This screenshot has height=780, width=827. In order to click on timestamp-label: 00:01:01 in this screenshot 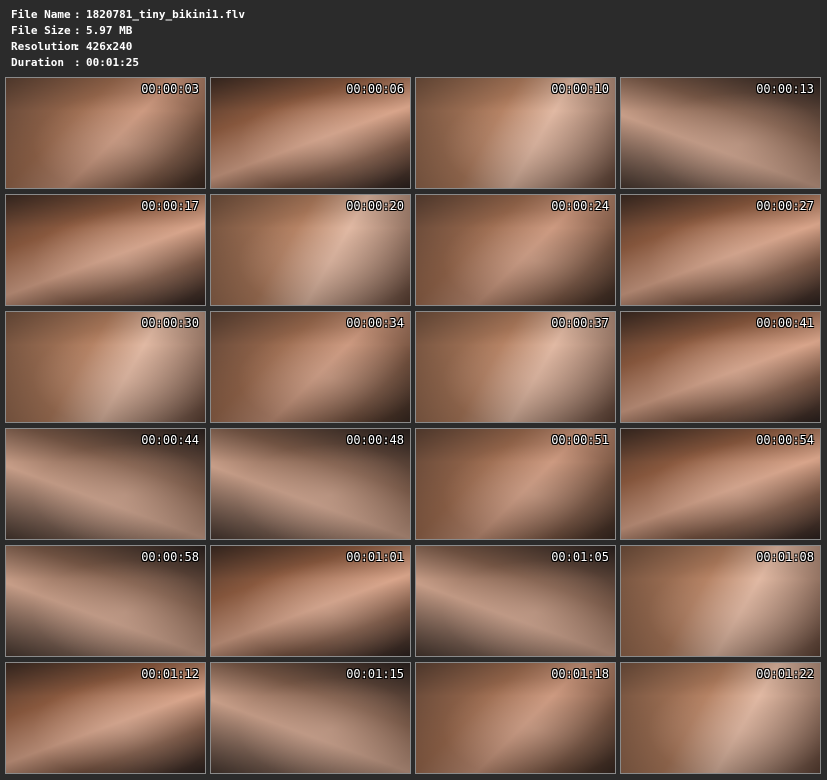, I will do `click(375, 557)`.